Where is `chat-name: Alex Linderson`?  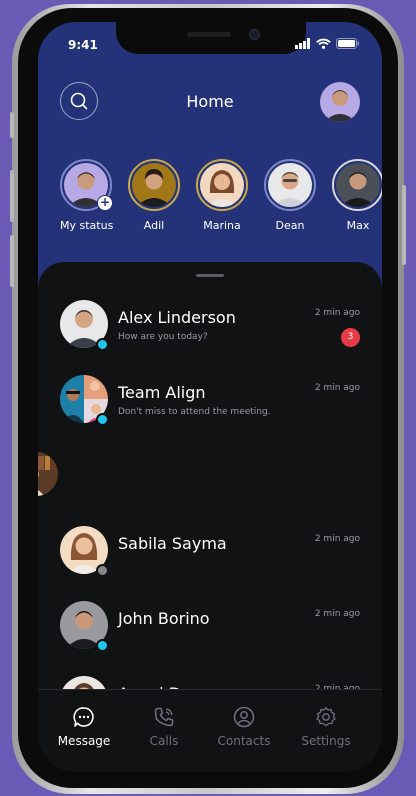
chat-name: Alex Linderson is located at coordinates (177, 317).